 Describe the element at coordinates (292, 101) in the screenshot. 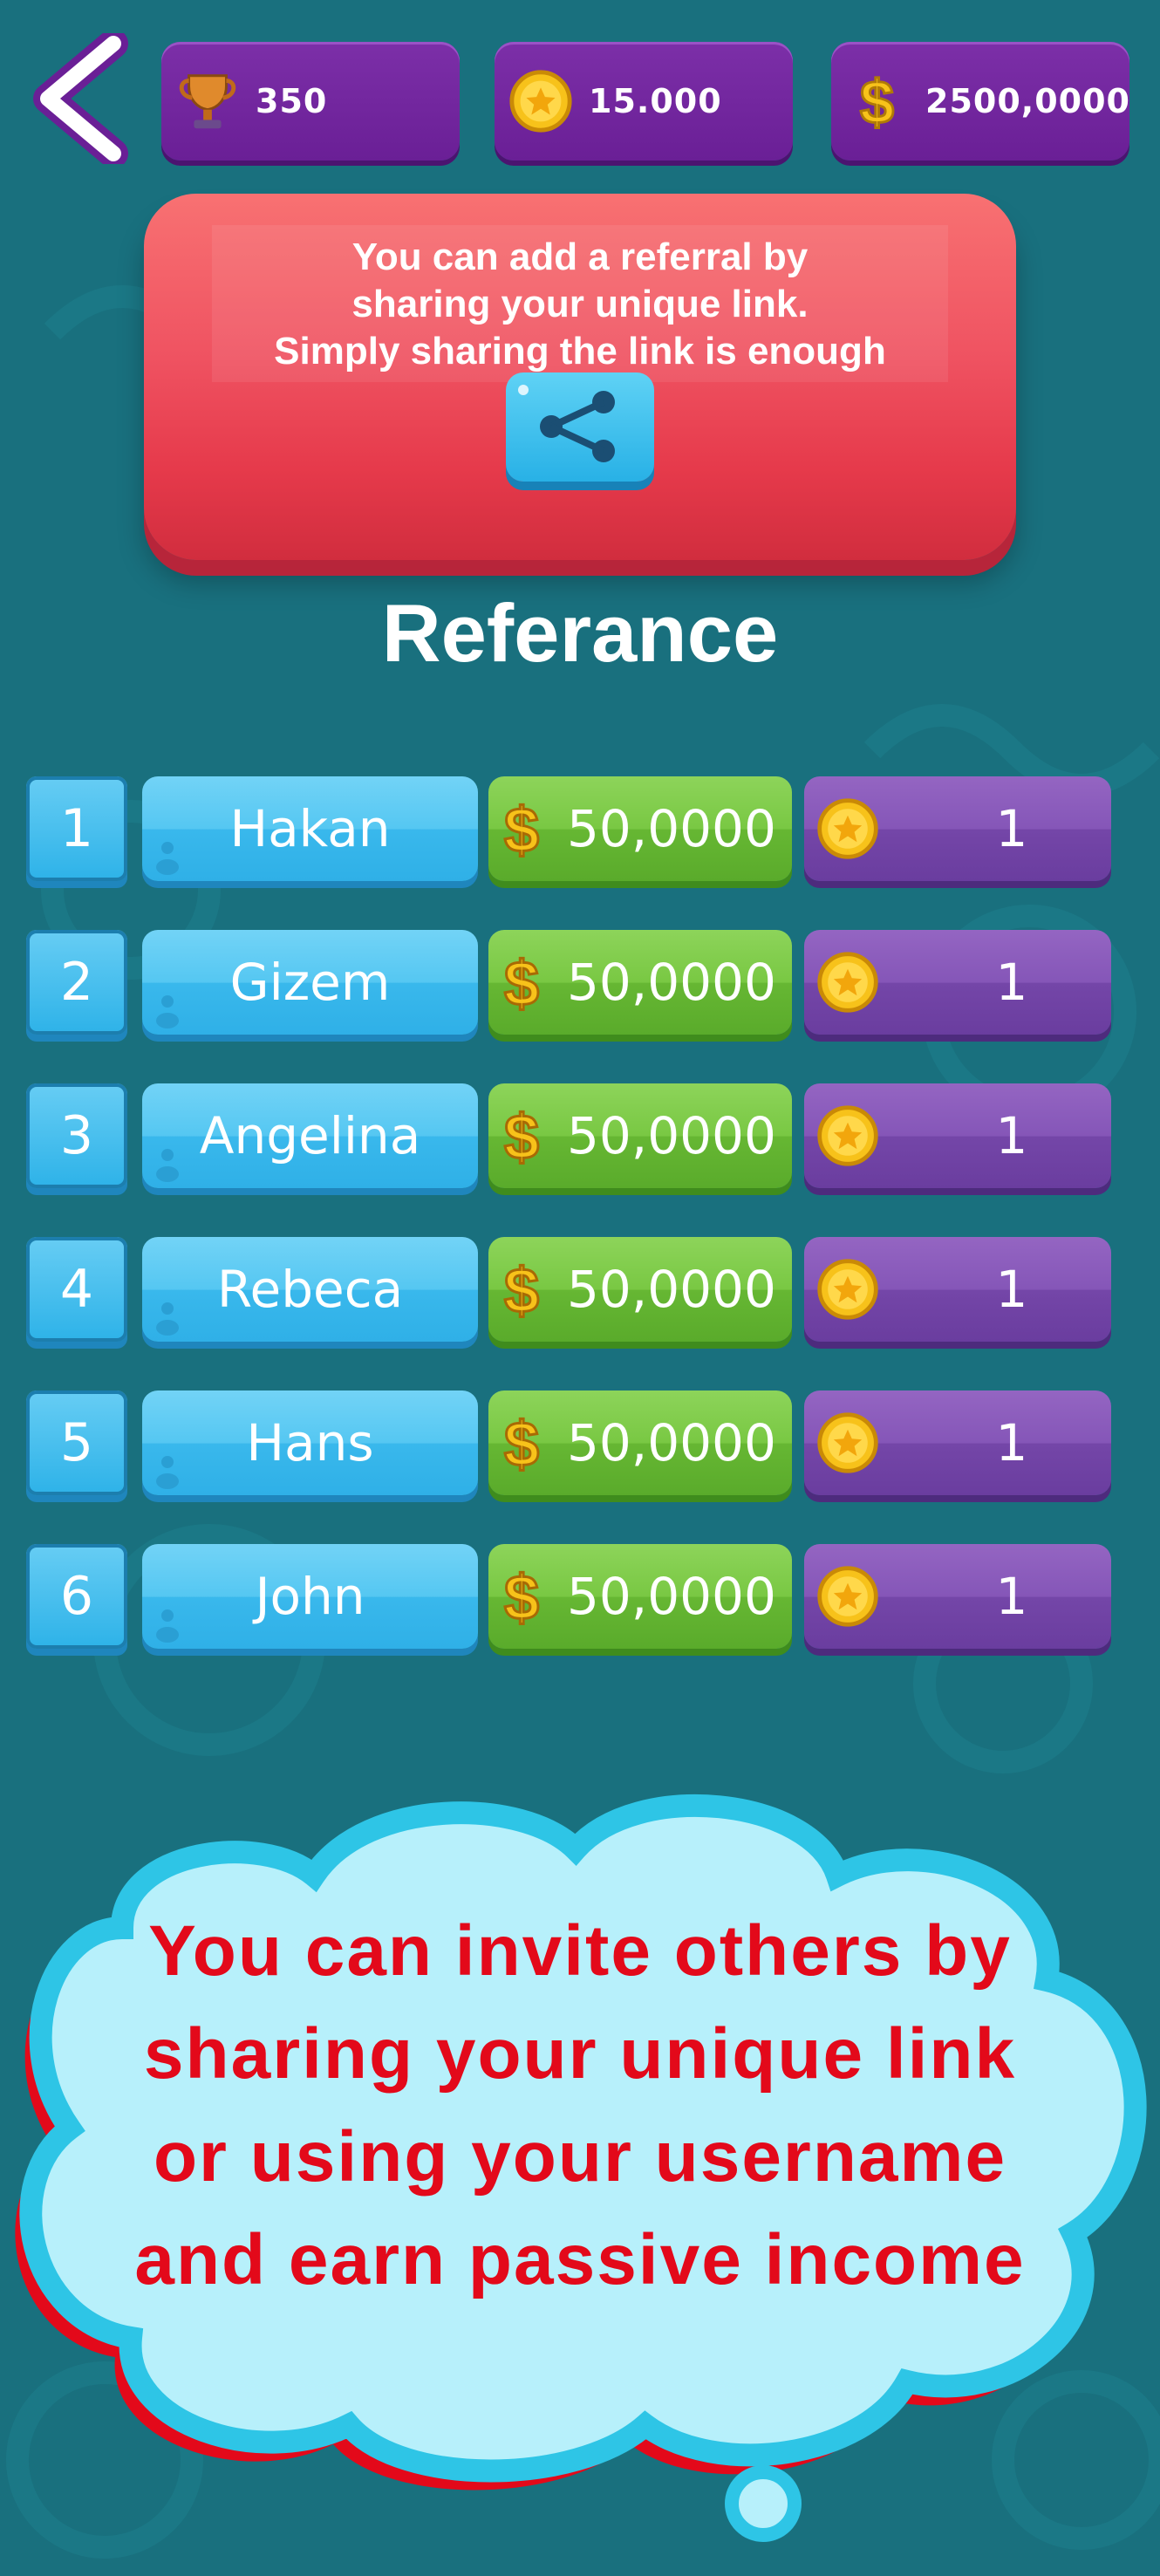

I see `trophy-value: 350` at that location.